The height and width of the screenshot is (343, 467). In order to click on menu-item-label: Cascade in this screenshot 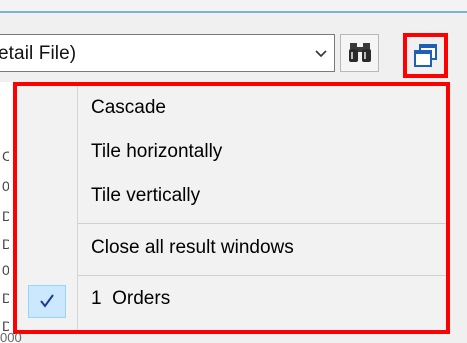, I will do `click(128, 107)`.